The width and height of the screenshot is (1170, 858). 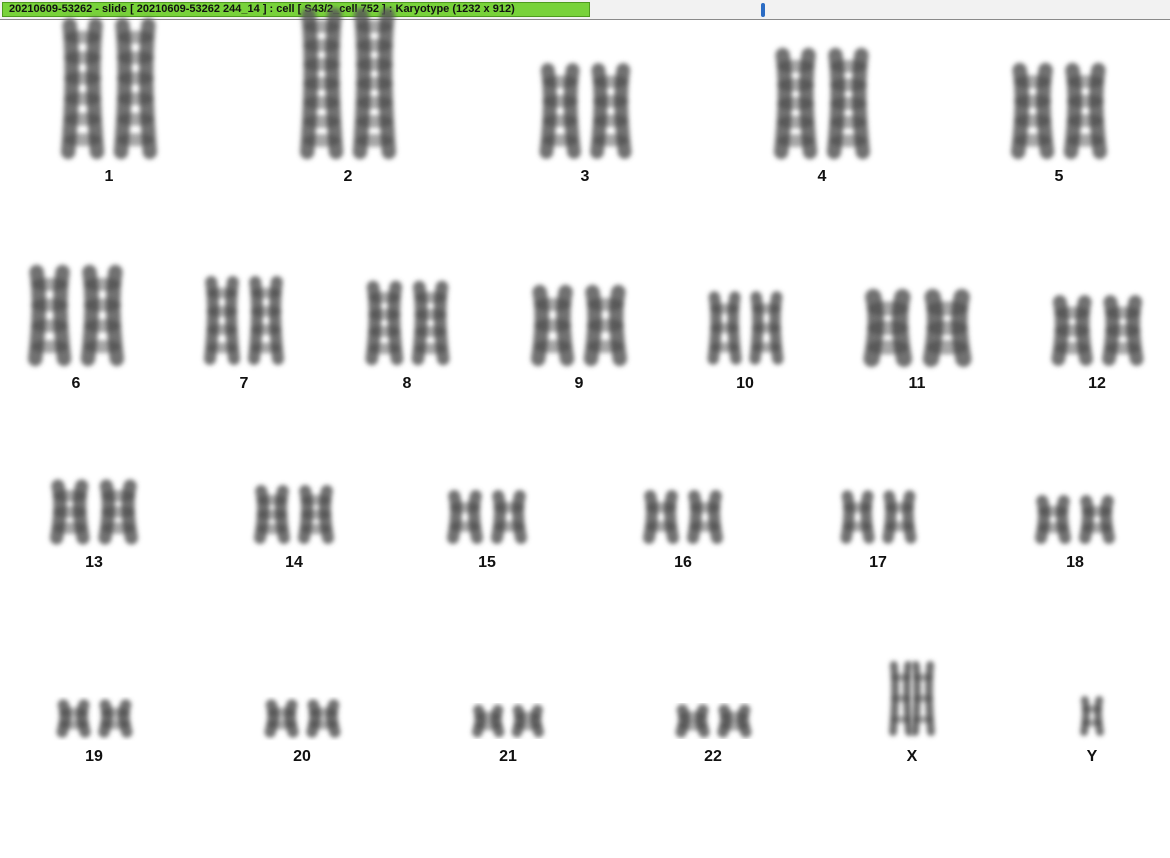 I want to click on chromosome-pair-y, so click(x=1092, y=716).